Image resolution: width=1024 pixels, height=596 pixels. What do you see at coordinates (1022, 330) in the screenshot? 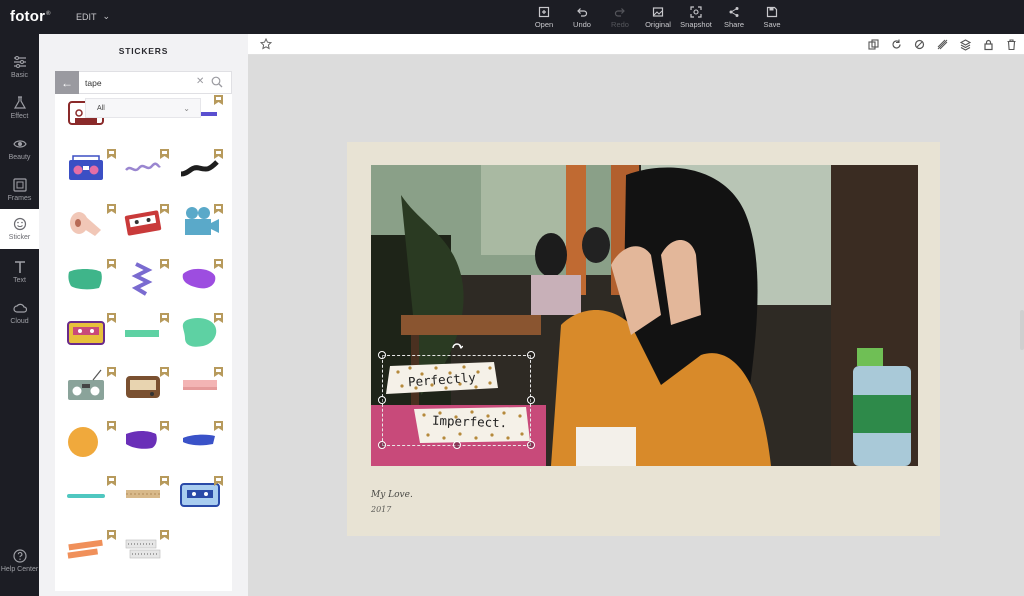
I see `scrollbar` at bounding box center [1022, 330].